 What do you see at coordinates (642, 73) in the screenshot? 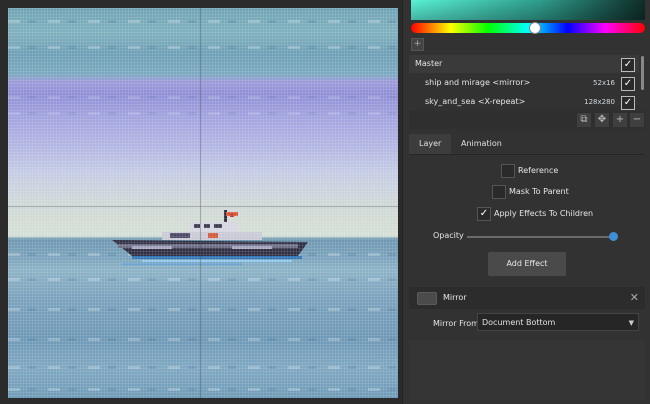
I see `layer-list-scrollbar` at bounding box center [642, 73].